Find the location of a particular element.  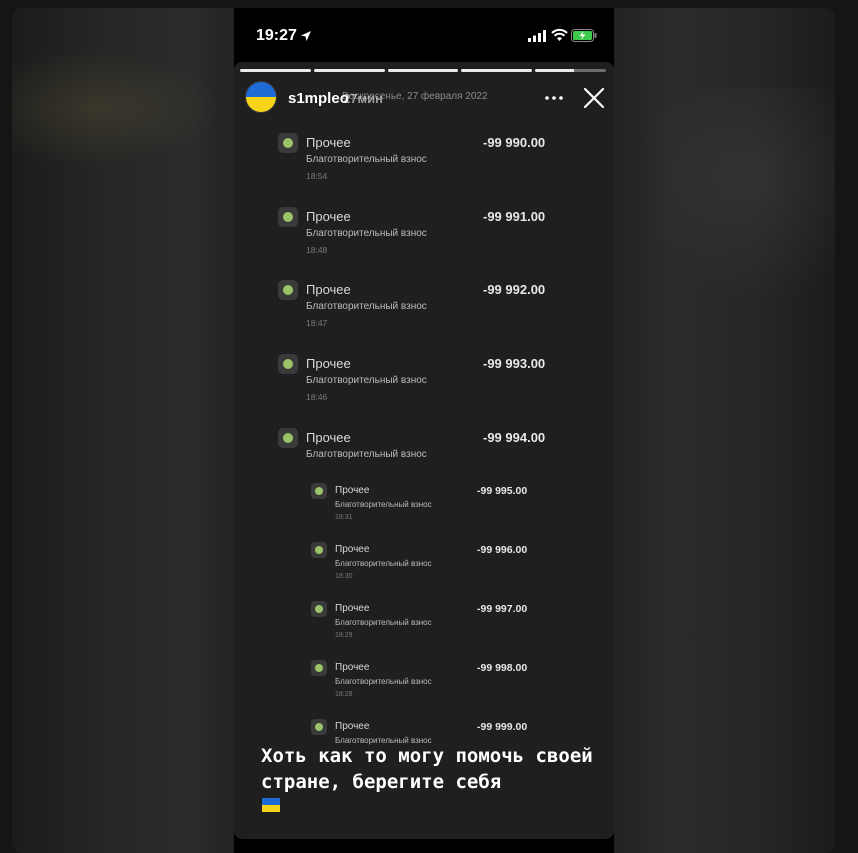

close-button is located at coordinates (594, 98).